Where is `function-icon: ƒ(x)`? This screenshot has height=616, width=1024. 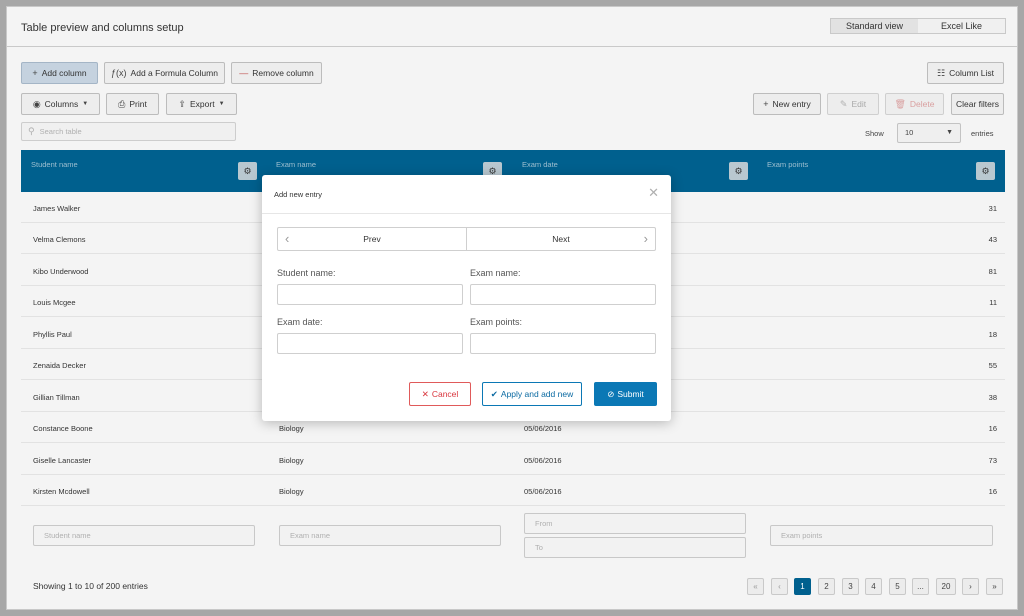
function-icon: ƒ(x) is located at coordinates (119, 73).